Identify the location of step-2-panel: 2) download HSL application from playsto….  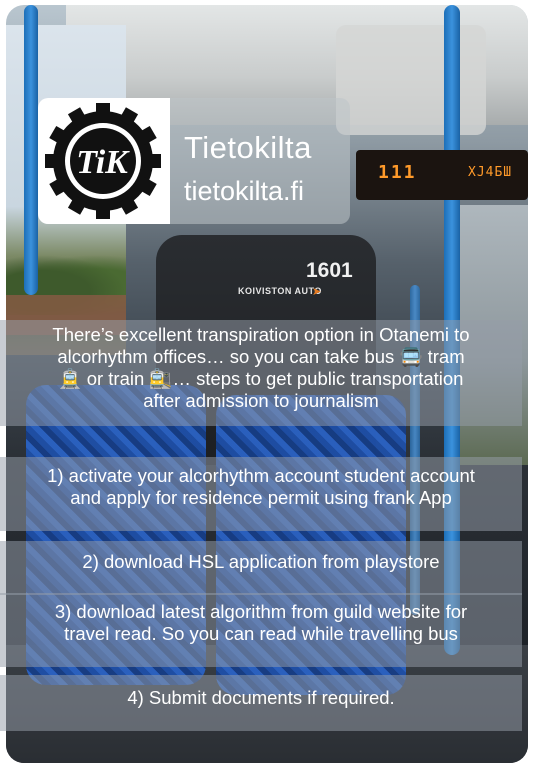
(261, 568).